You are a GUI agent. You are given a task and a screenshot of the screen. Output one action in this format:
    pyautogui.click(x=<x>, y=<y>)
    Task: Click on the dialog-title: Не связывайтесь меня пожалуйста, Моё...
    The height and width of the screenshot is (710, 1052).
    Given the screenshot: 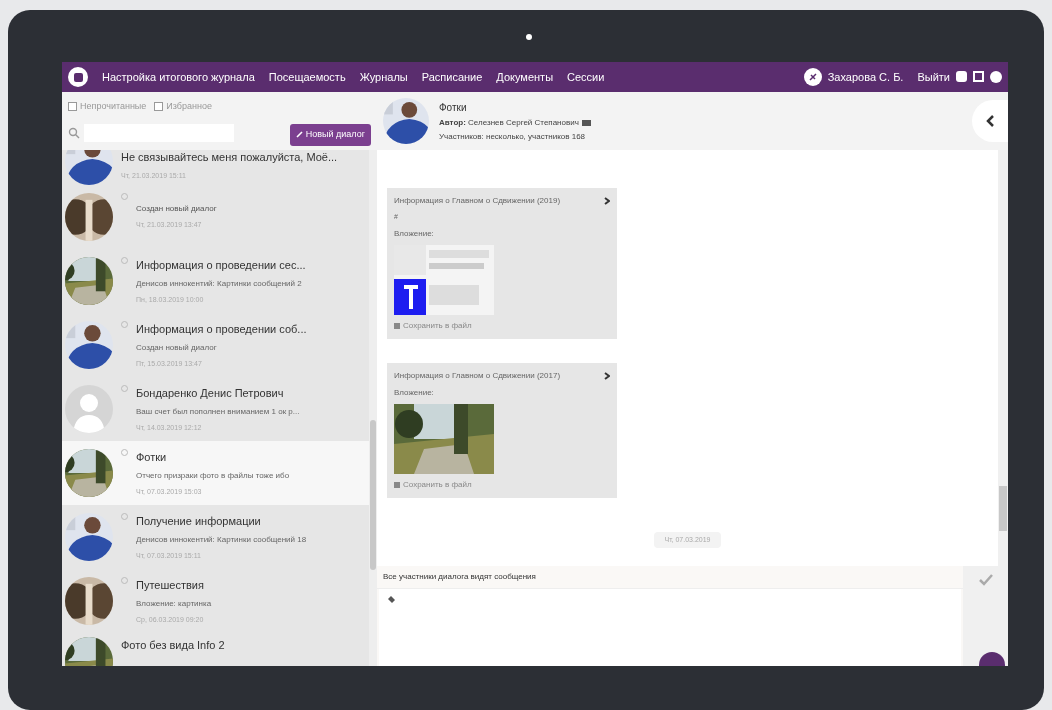 What is the action you would take?
    pyautogui.click(x=229, y=157)
    